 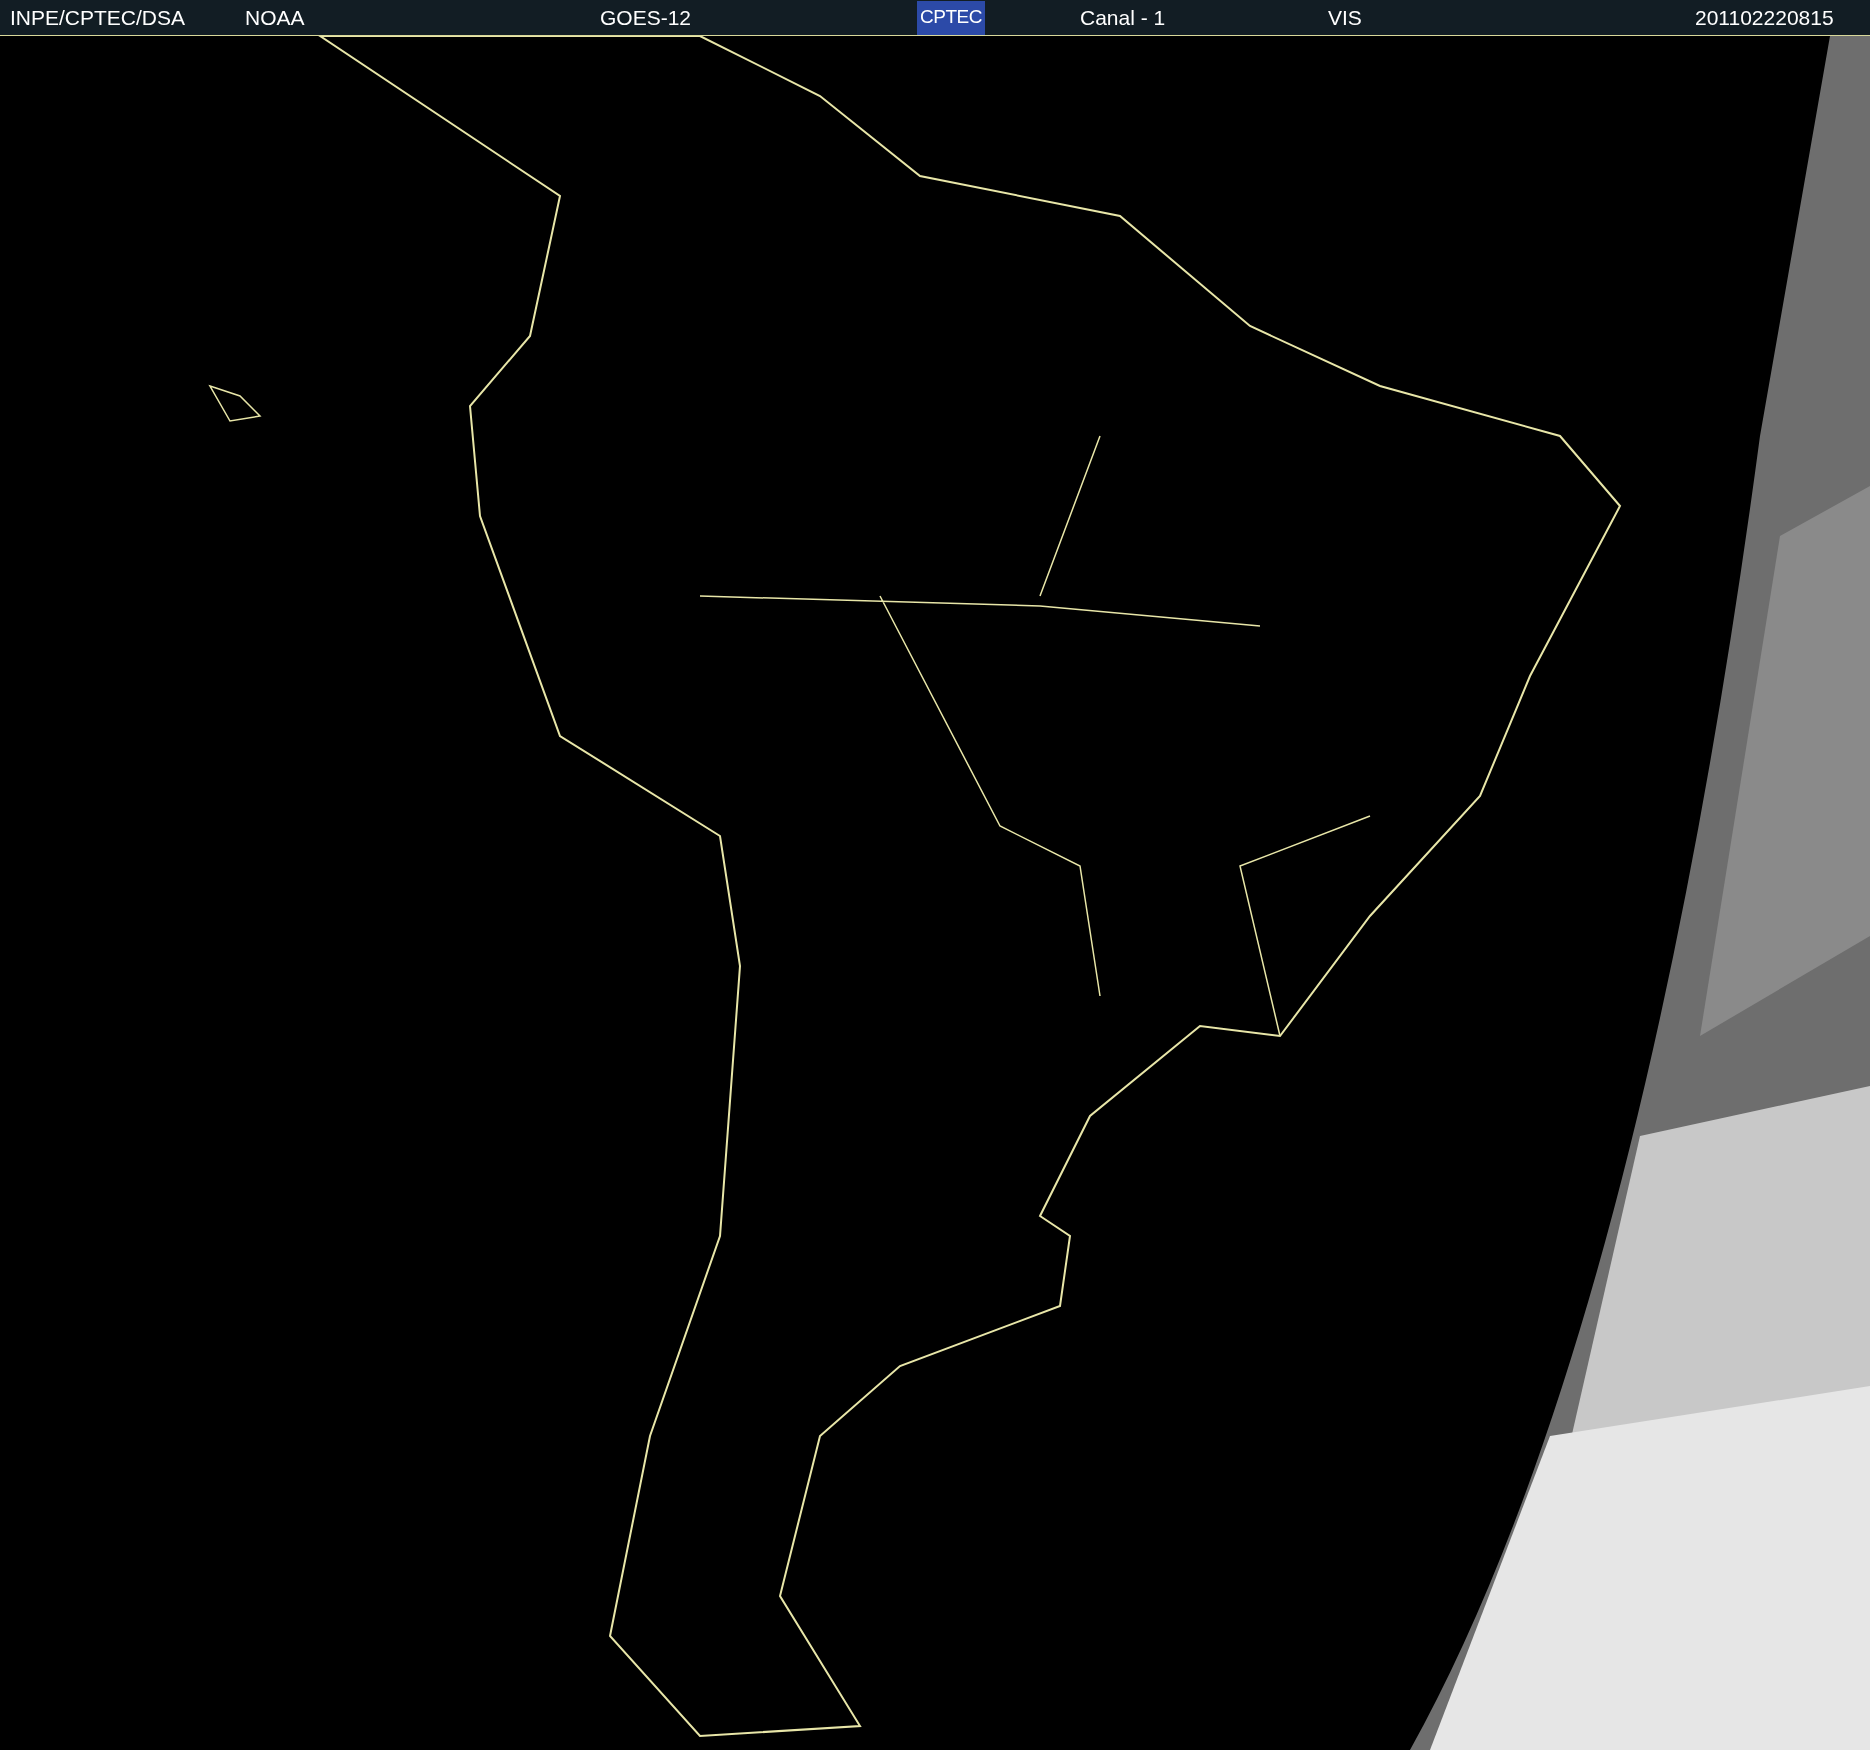 I want to click on channel-label: Canal - 1, so click(x=1123, y=17).